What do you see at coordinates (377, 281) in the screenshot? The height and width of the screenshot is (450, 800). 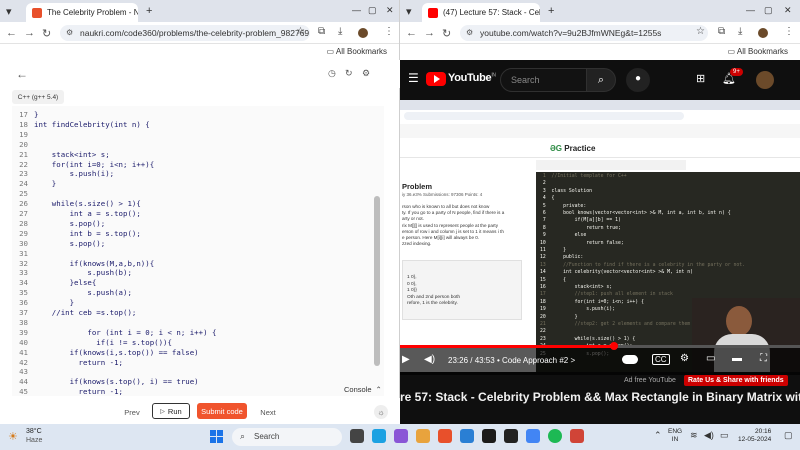 I see `editor-scrollbar` at bounding box center [377, 281].